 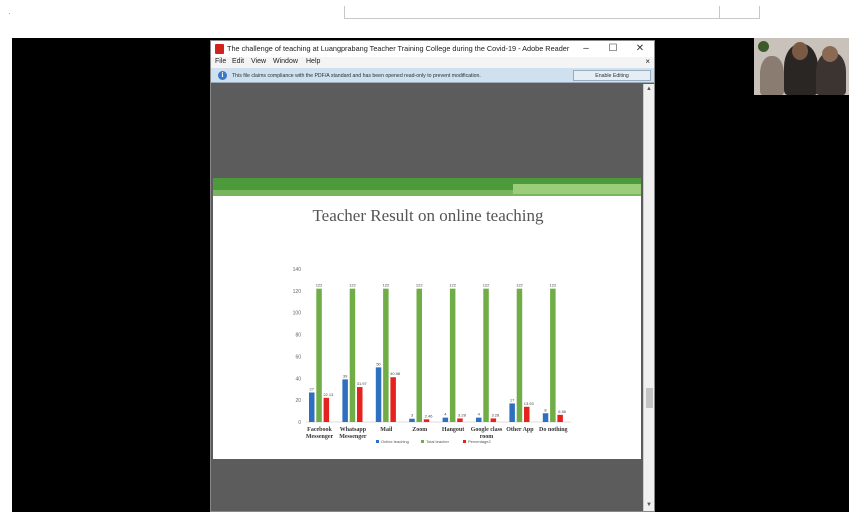 I want to click on data-label: 39, so click(x=345, y=375).